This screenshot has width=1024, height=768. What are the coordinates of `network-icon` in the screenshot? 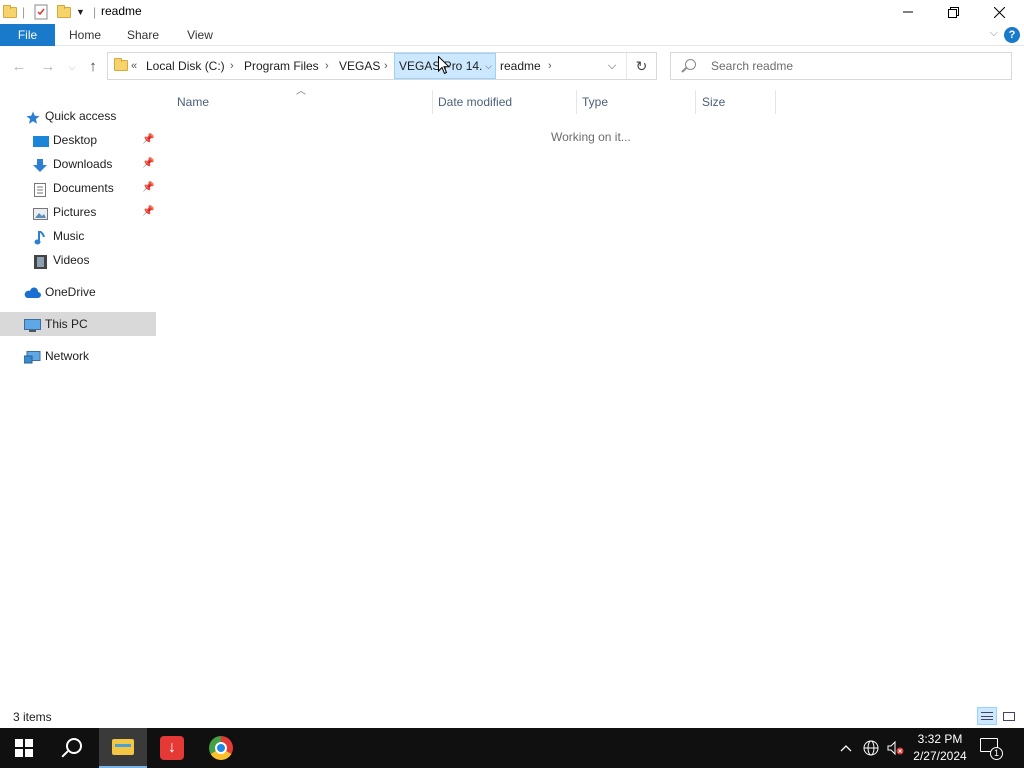 It's located at (32, 356).